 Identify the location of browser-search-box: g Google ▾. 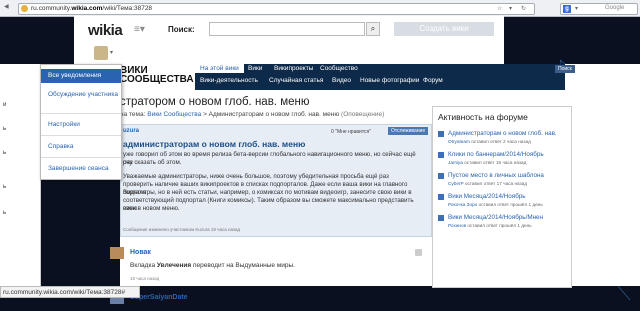
(599, 9).